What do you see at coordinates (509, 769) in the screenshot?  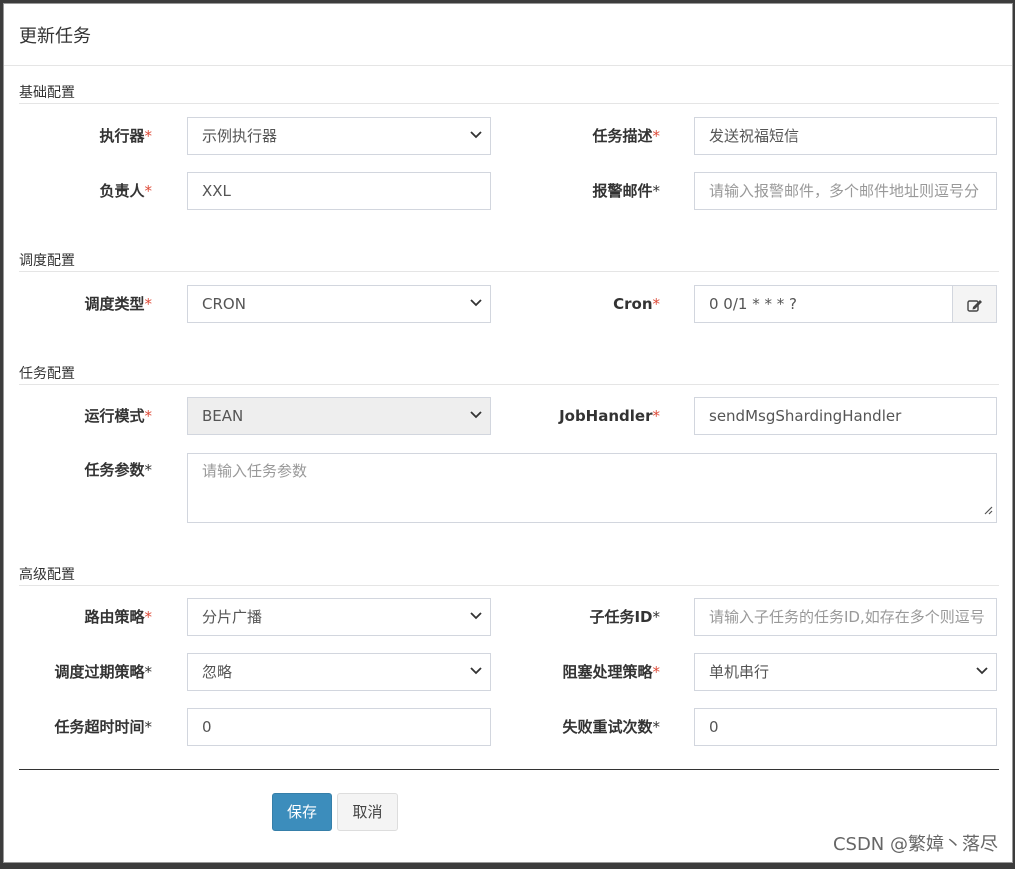 I see `footer-divider` at bounding box center [509, 769].